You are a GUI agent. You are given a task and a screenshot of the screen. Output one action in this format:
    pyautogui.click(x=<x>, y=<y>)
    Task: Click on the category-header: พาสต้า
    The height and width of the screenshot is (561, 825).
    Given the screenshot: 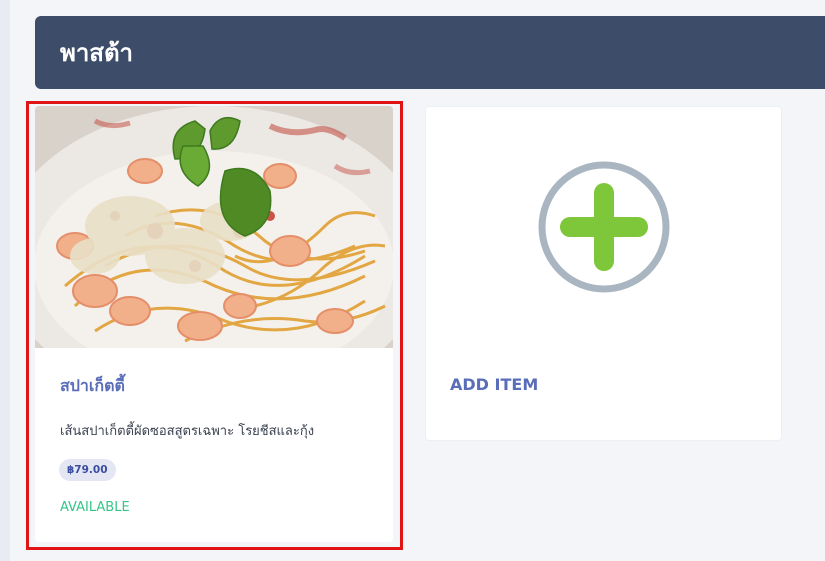 What is the action you would take?
    pyautogui.click(x=430, y=52)
    